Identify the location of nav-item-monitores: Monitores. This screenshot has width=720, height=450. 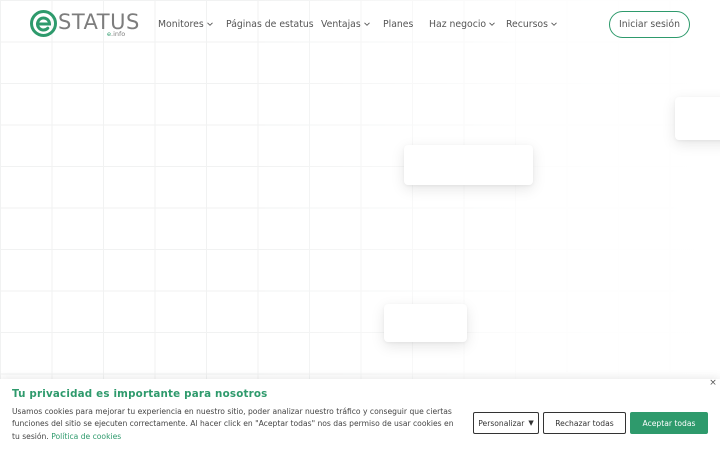
(185, 24).